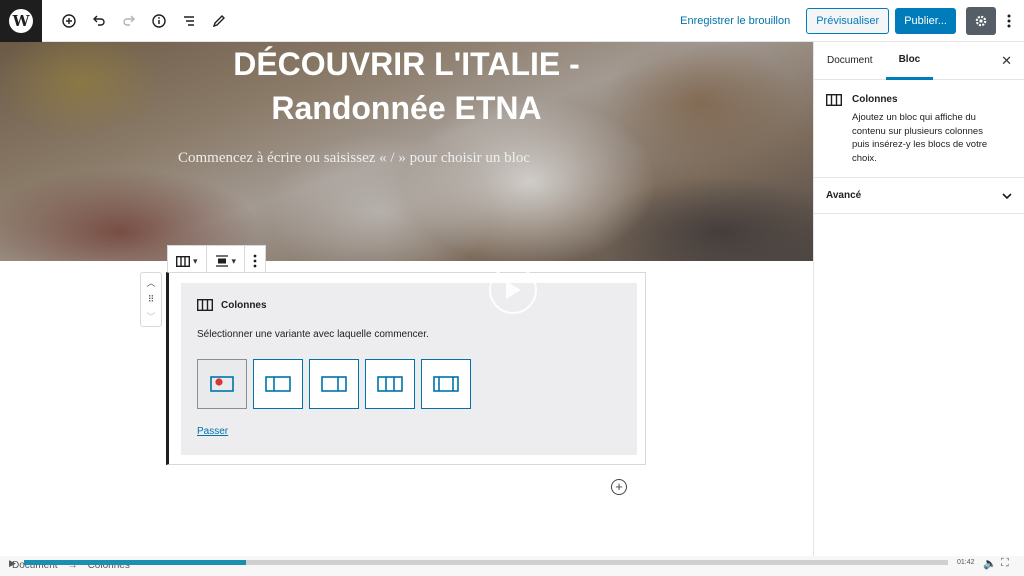 This screenshot has width=1024, height=576. Describe the element at coordinates (850, 61) in the screenshot. I see `tab-document: Document` at that location.